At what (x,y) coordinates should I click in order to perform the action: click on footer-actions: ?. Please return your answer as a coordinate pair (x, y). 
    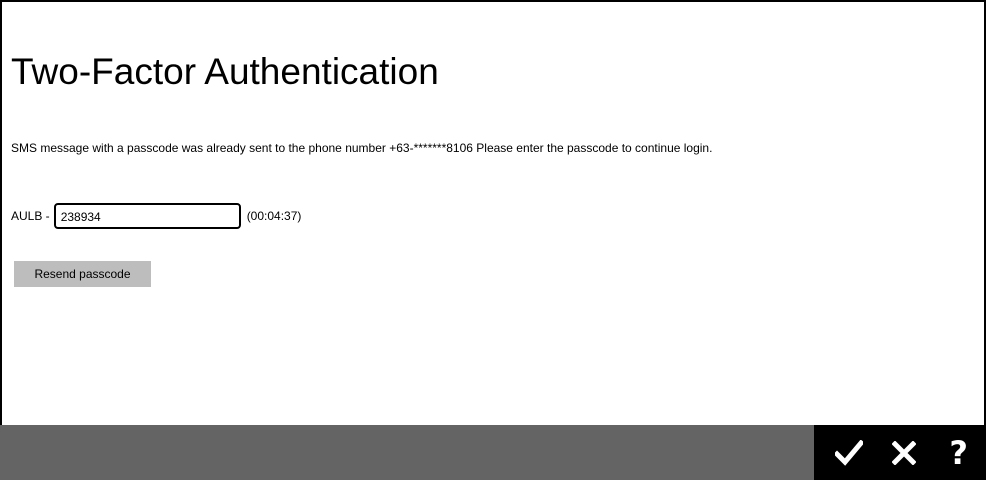
    Looking at the image, I should click on (900, 452).